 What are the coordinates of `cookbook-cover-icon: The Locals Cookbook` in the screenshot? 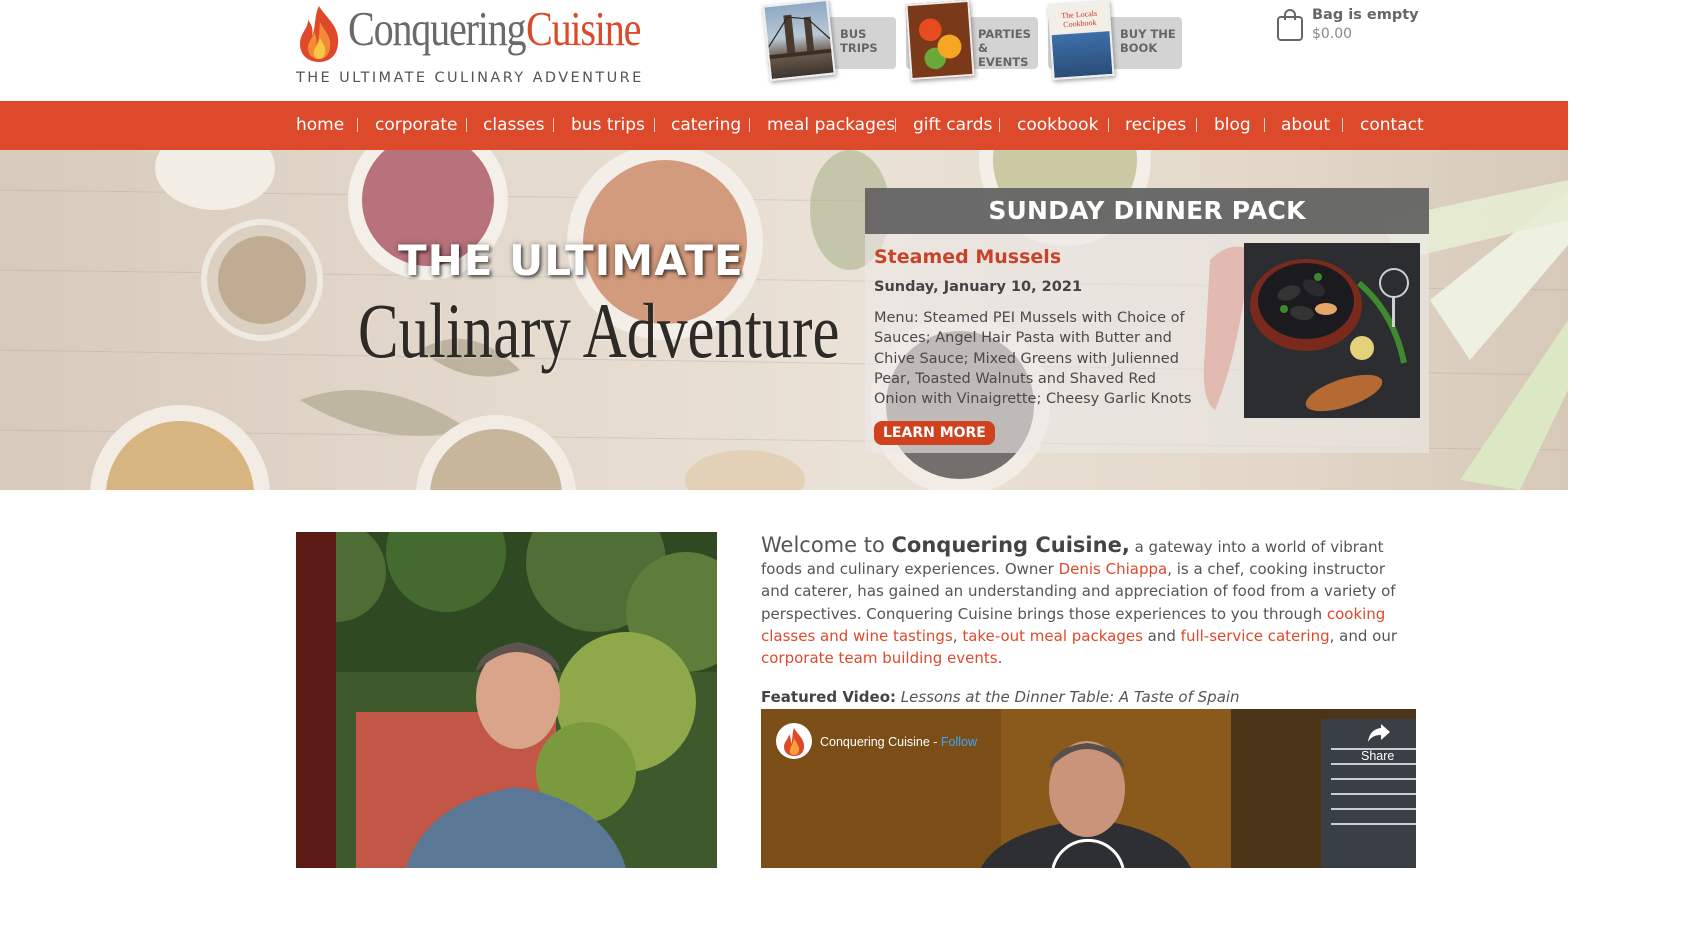 It's located at (1081, 40).